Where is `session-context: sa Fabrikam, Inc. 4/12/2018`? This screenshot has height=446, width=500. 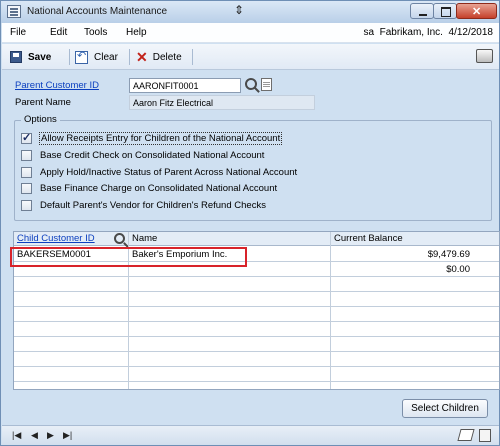
session-context: sa Fabrikam, Inc. 4/12/2018 is located at coordinates (428, 32).